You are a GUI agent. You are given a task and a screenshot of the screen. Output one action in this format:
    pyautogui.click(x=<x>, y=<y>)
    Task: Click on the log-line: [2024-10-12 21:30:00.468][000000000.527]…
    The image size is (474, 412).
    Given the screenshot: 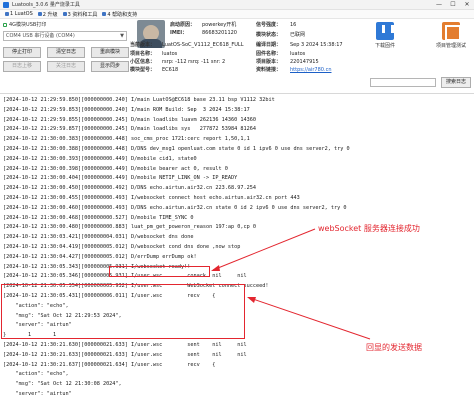 What is the action you would take?
    pyautogui.click(x=98, y=217)
    